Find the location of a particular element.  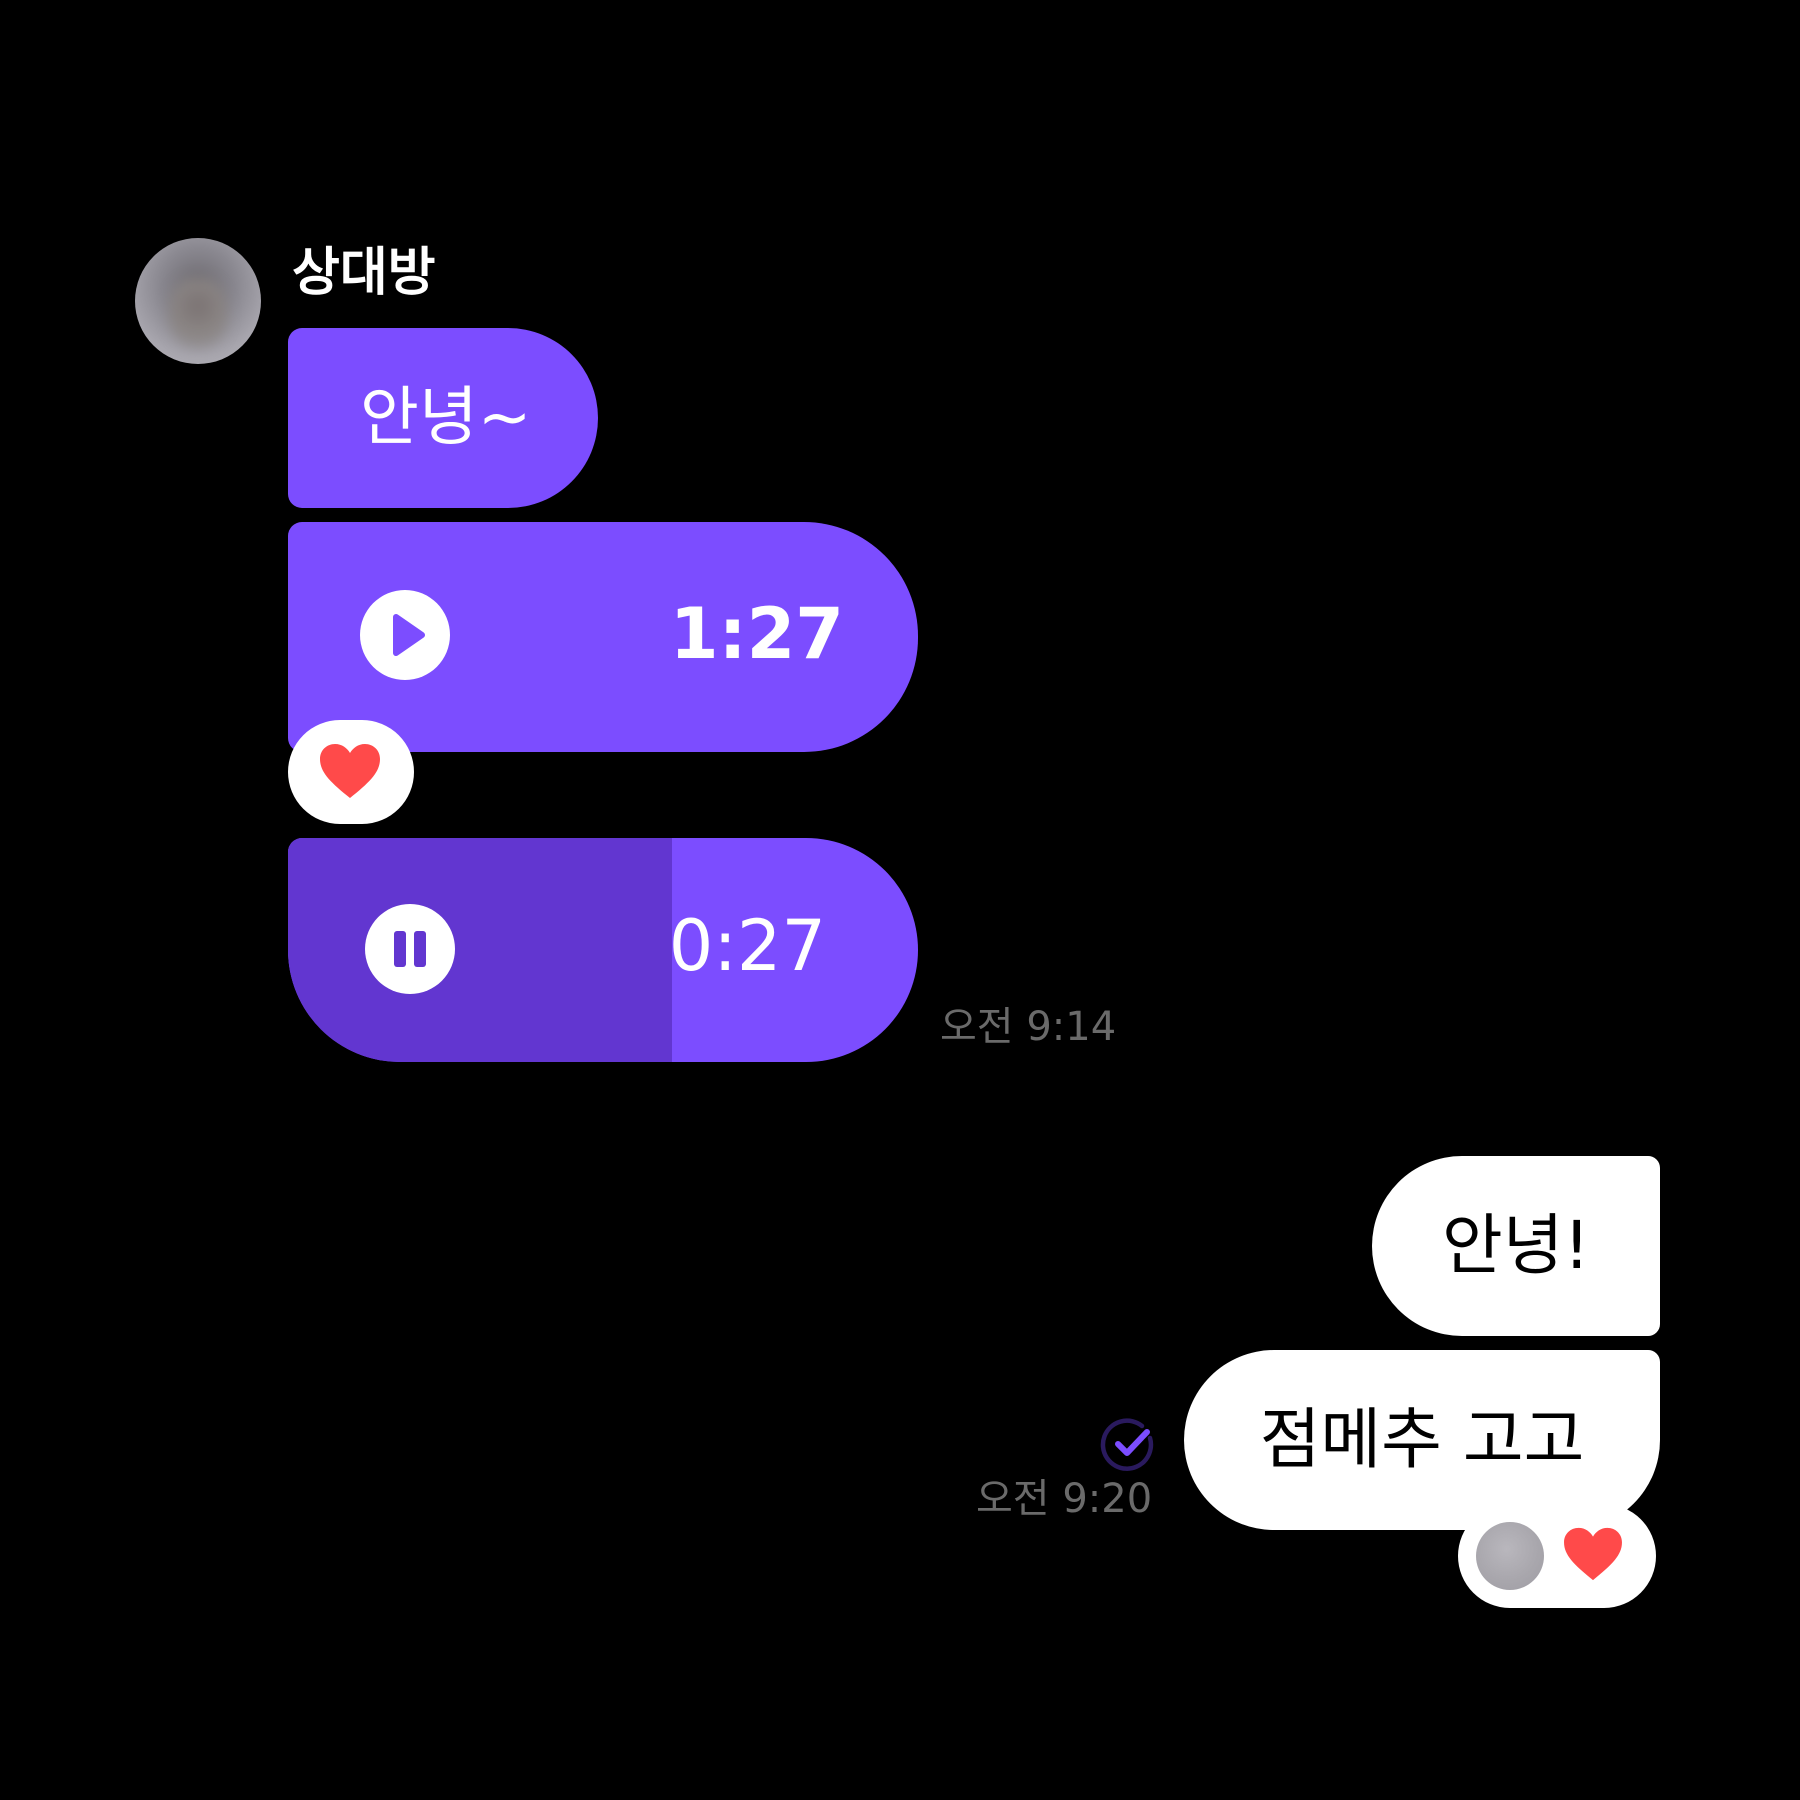

voice-message-bubble-playing: 0:27 is located at coordinates (603, 950).